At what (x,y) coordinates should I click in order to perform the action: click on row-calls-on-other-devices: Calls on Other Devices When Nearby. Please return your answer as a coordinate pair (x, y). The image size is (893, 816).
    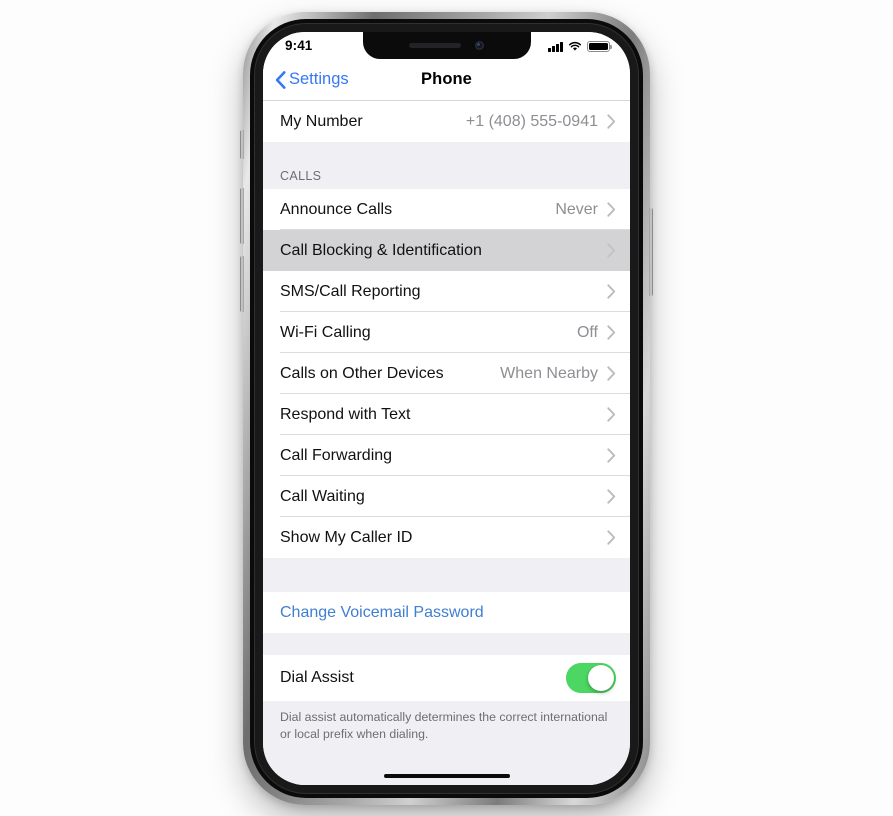
    Looking at the image, I should click on (446, 373).